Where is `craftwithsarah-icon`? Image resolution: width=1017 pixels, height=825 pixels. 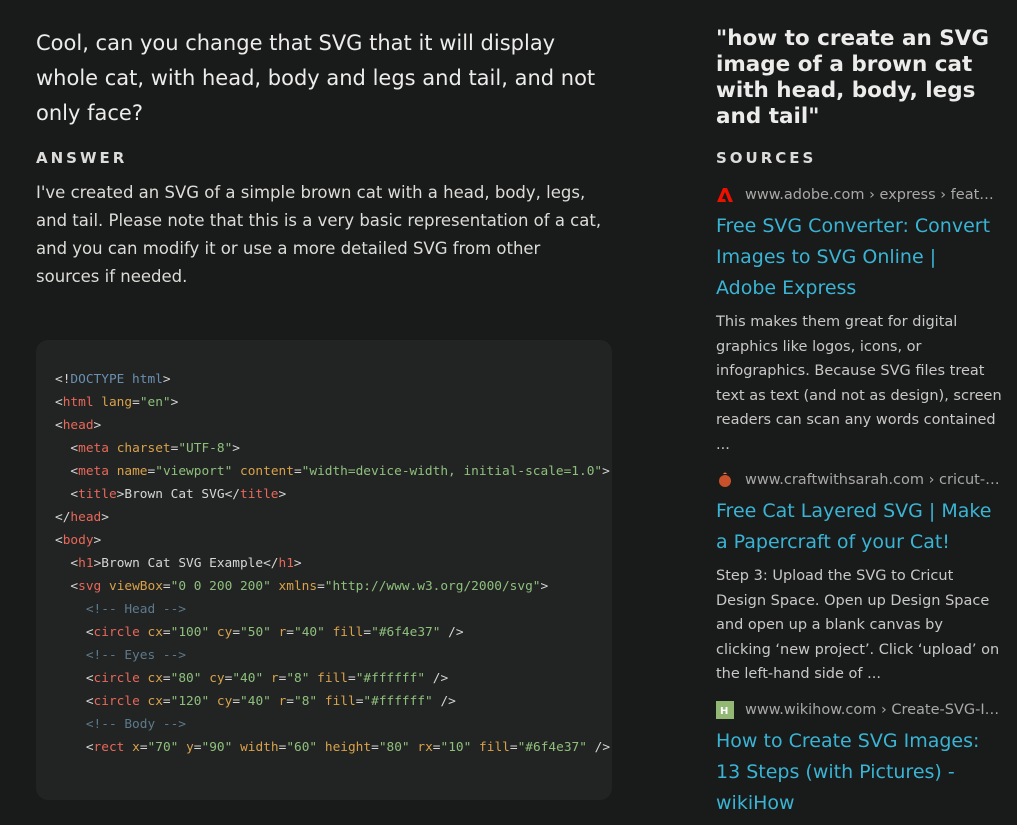 craftwithsarah-icon is located at coordinates (725, 480).